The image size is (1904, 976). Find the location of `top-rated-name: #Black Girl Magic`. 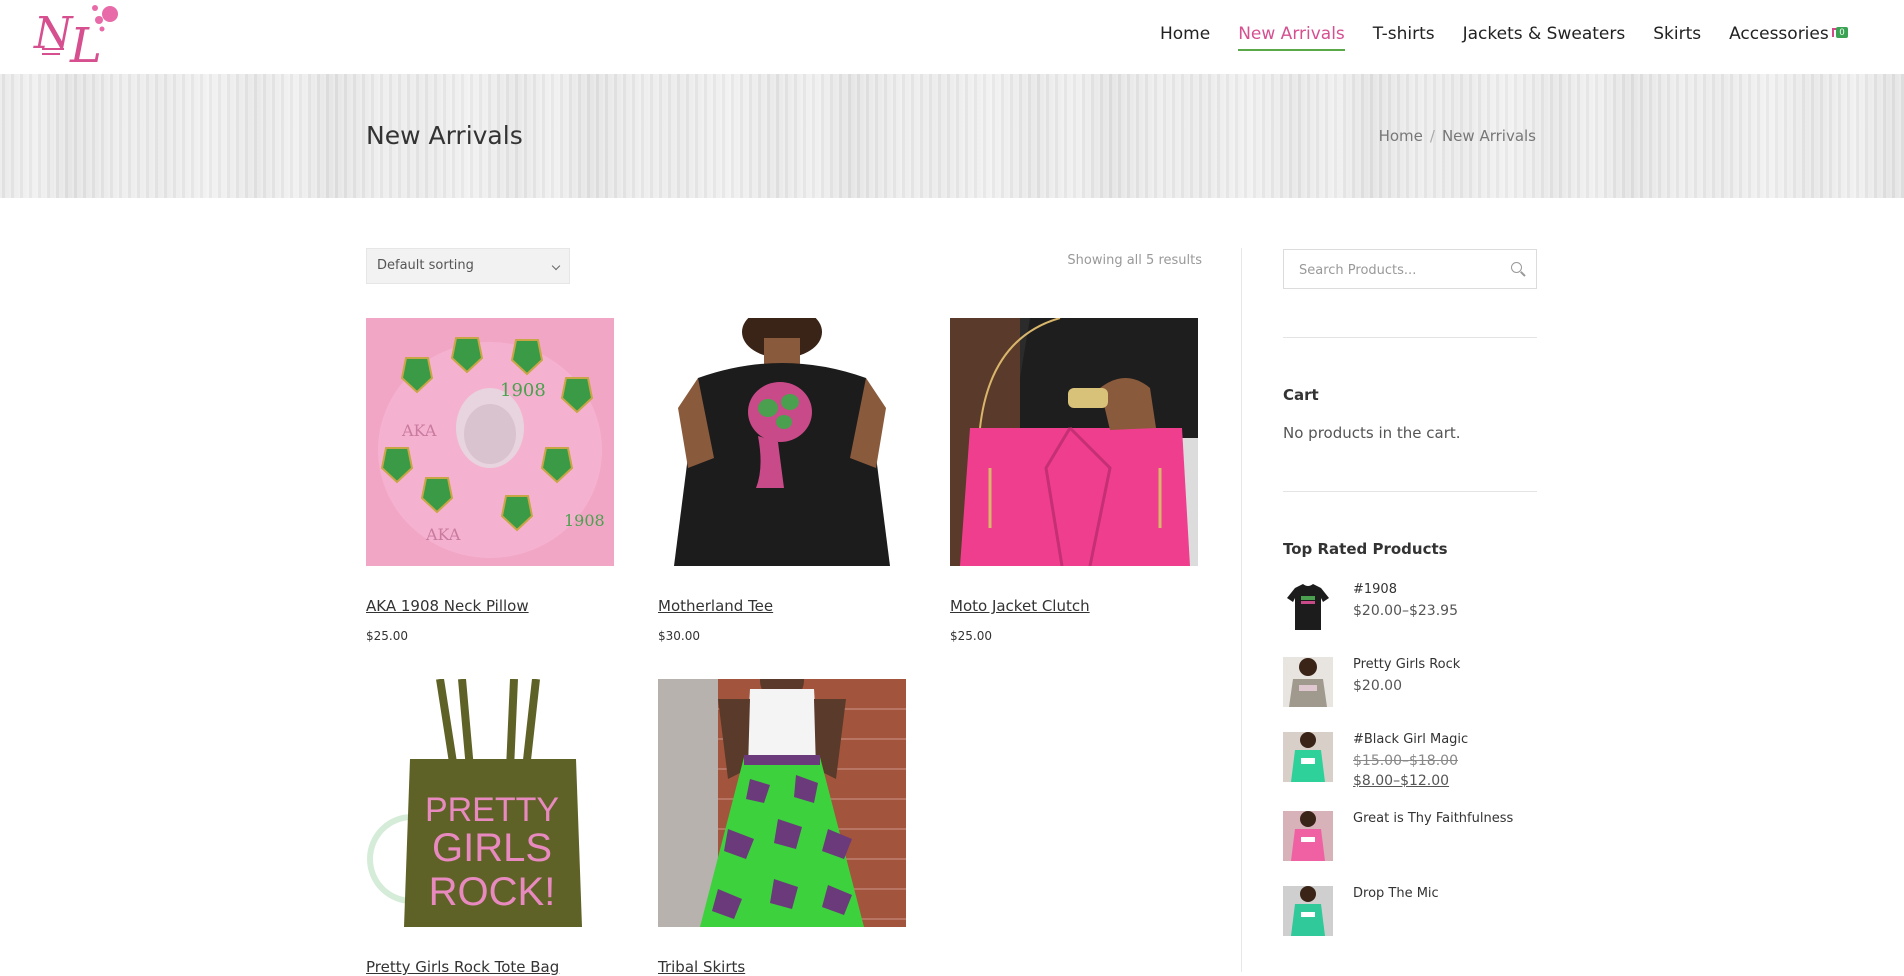

top-rated-name: #Black Girl Magic is located at coordinates (1410, 739).